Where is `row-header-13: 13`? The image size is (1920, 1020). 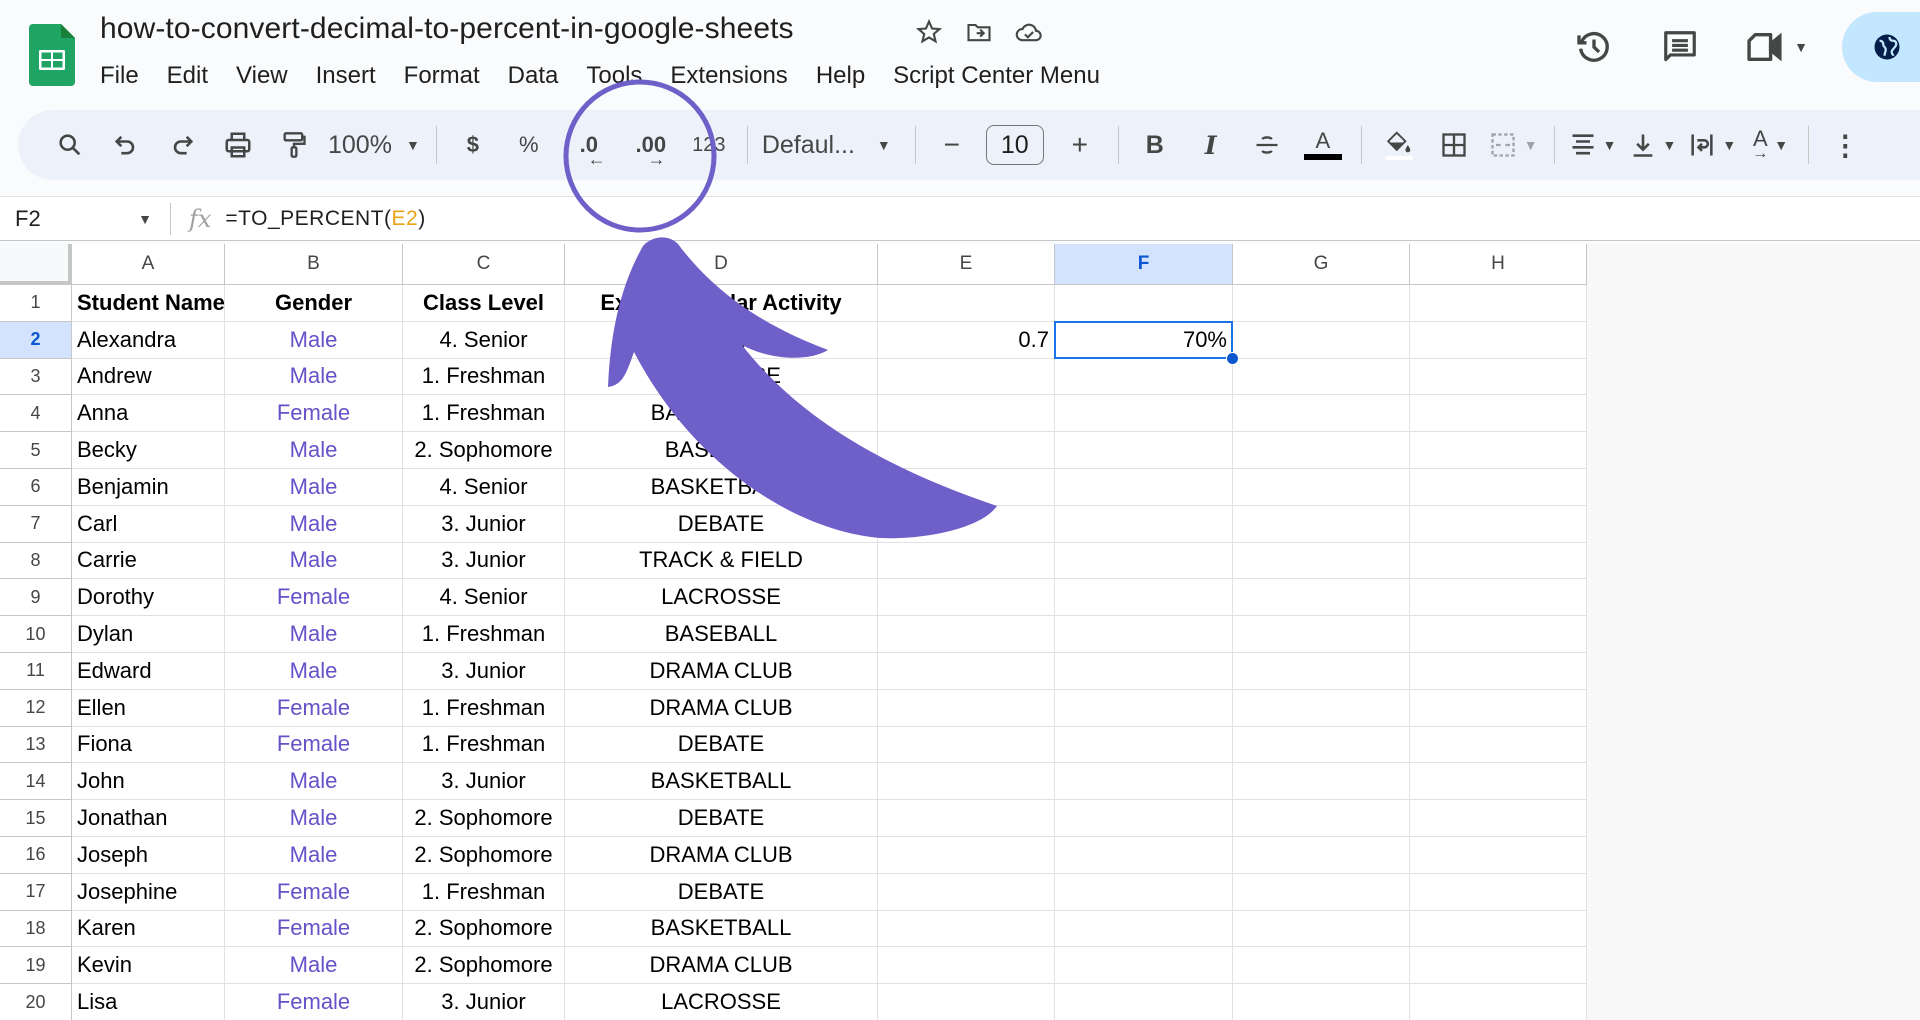 row-header-13: 13 is located at coordinates (36, 745).